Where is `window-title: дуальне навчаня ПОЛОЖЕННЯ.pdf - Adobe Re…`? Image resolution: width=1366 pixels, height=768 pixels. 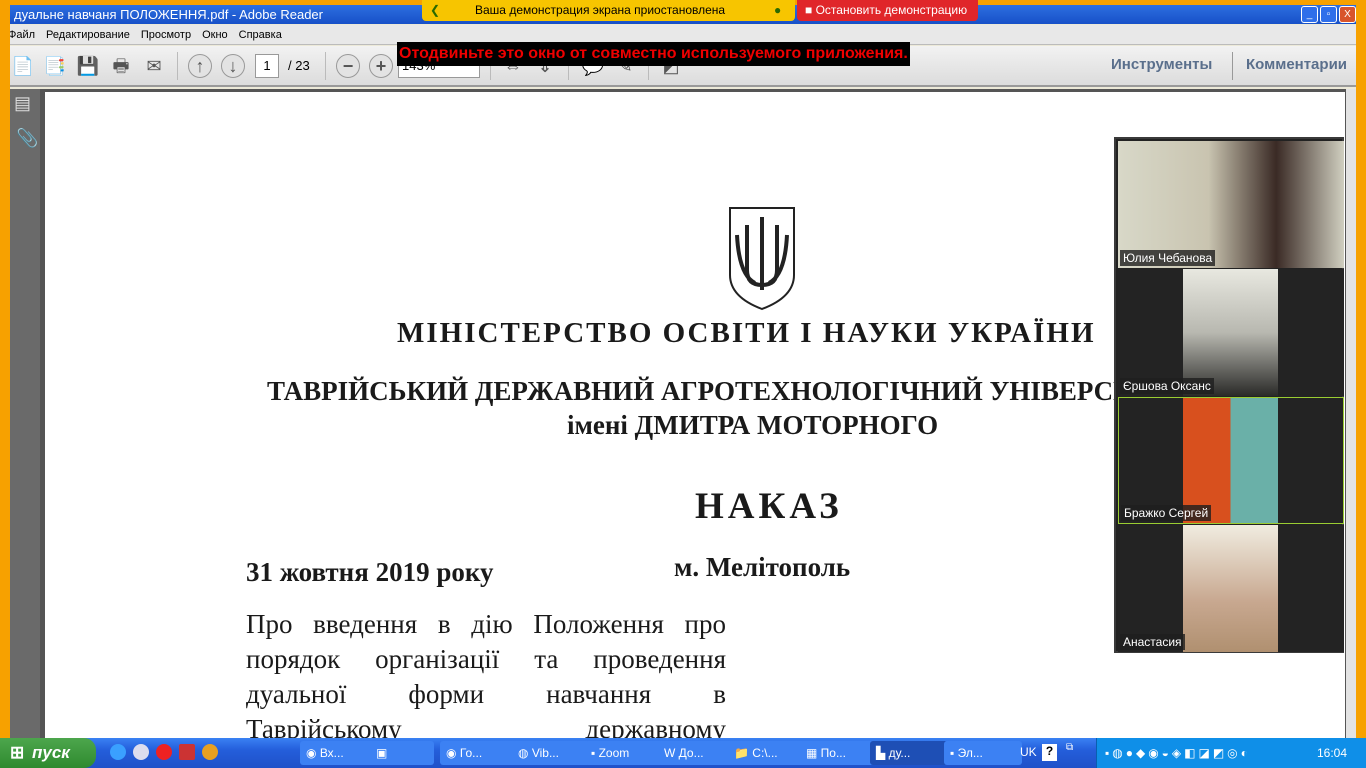
window-title: дуальне навчаня ПОЛОЖЕННЯ.pdf - Adobe Re… is located at coordinates (168, 14).